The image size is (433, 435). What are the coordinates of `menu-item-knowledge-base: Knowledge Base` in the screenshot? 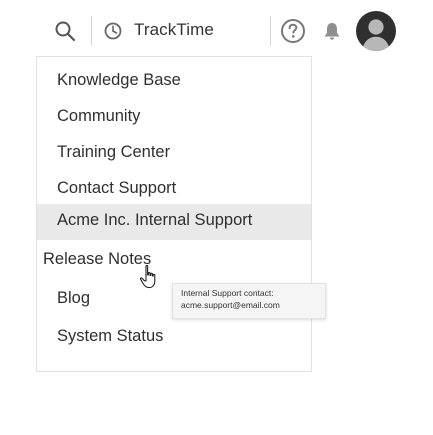 It's located at (174, 82).